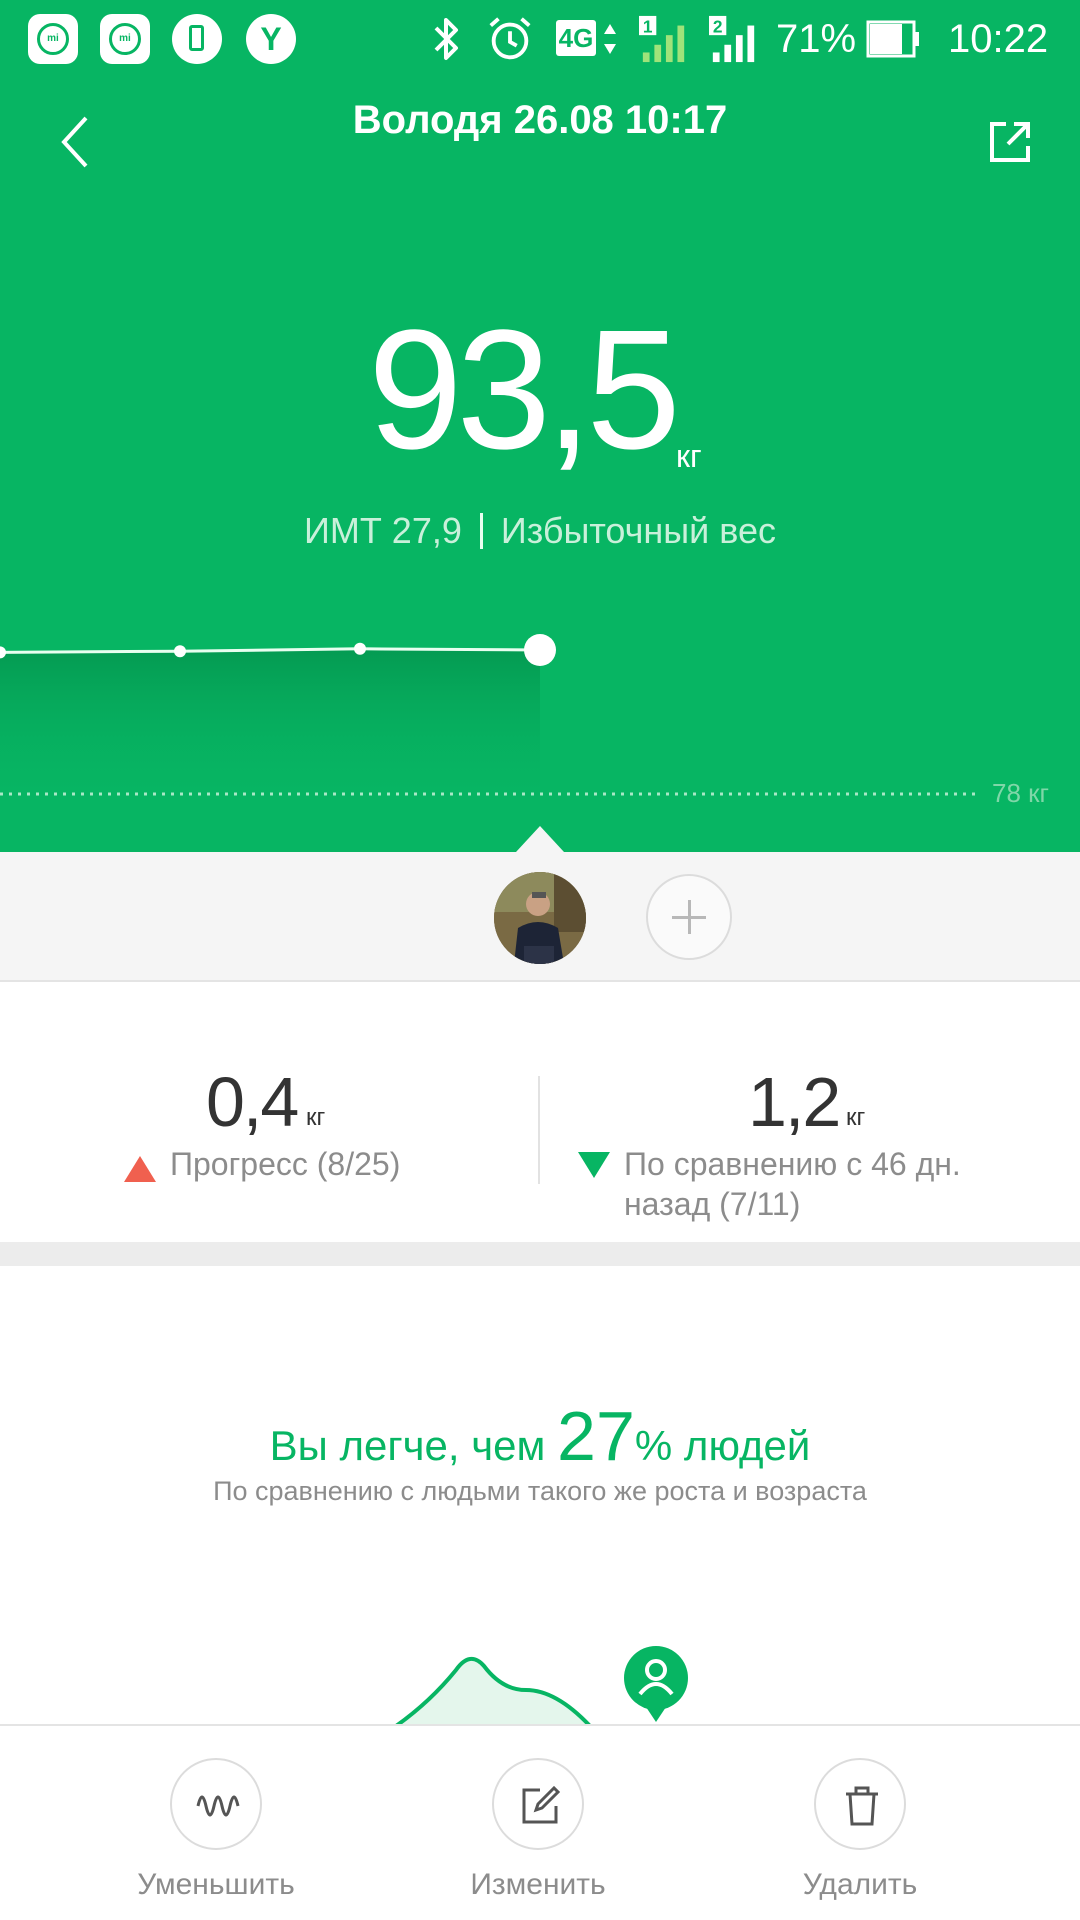 The image size is (1080, 1920). I want to click on add-user-button, so click(689, 917).